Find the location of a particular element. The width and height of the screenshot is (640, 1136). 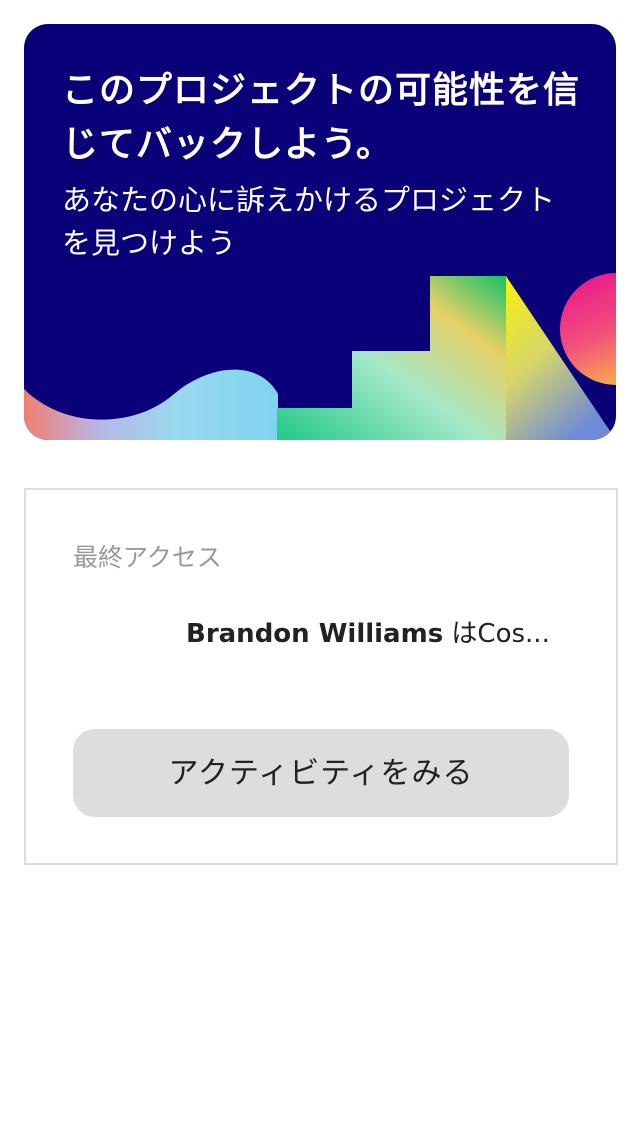

activity-user-name: Brandon Williams is located at coordinates (315, 634).